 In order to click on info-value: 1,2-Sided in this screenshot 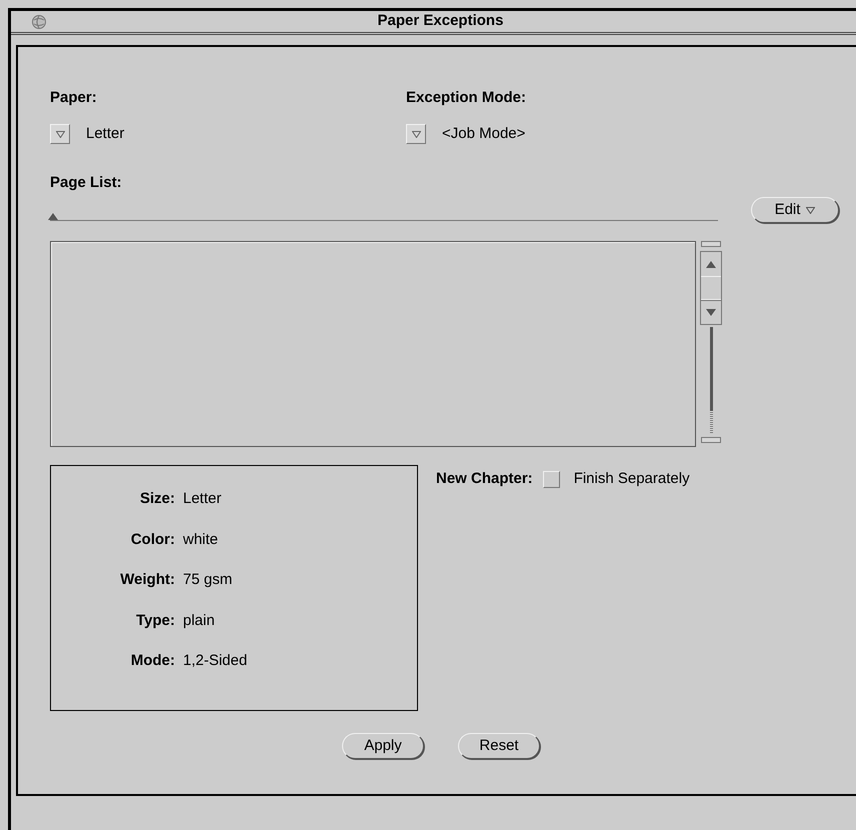, I will do `click(215, 661)`.